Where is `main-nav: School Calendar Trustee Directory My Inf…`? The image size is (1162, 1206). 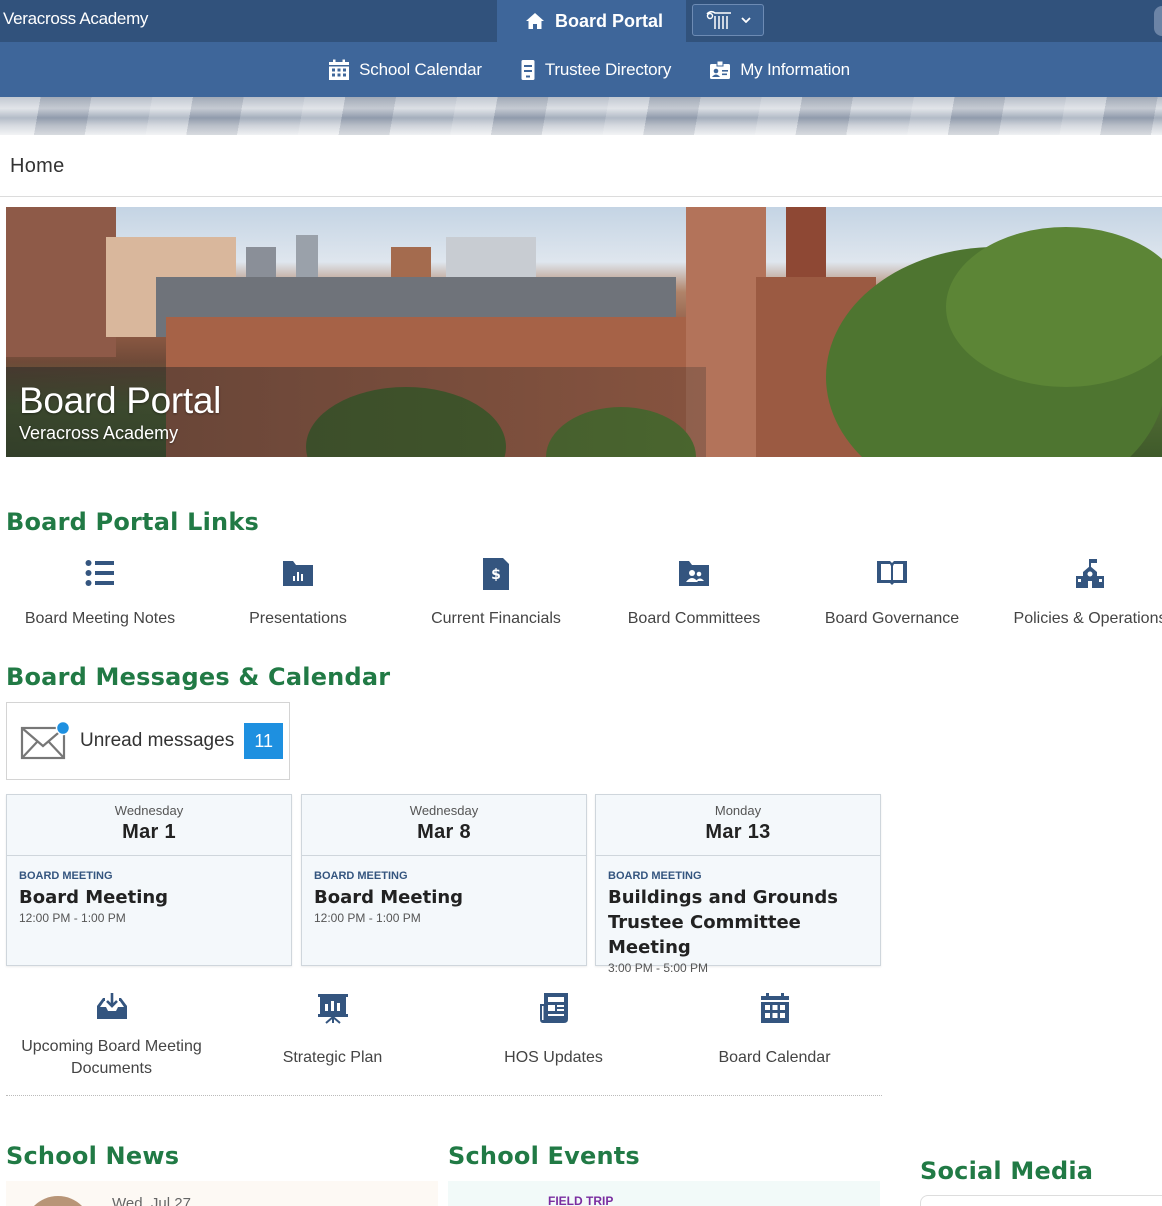 main-nav: School Calendar Trustee Directory My Inf… is located at coordinates (581, 69).